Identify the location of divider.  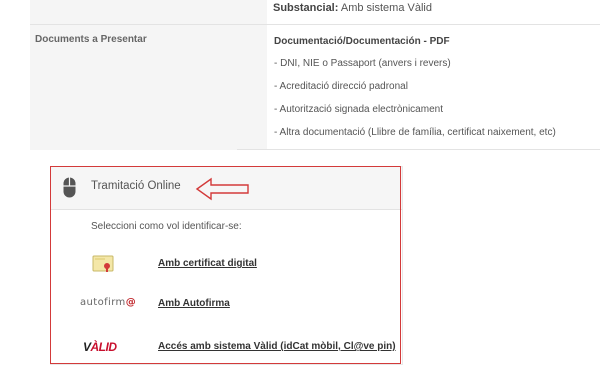
(418, 149).